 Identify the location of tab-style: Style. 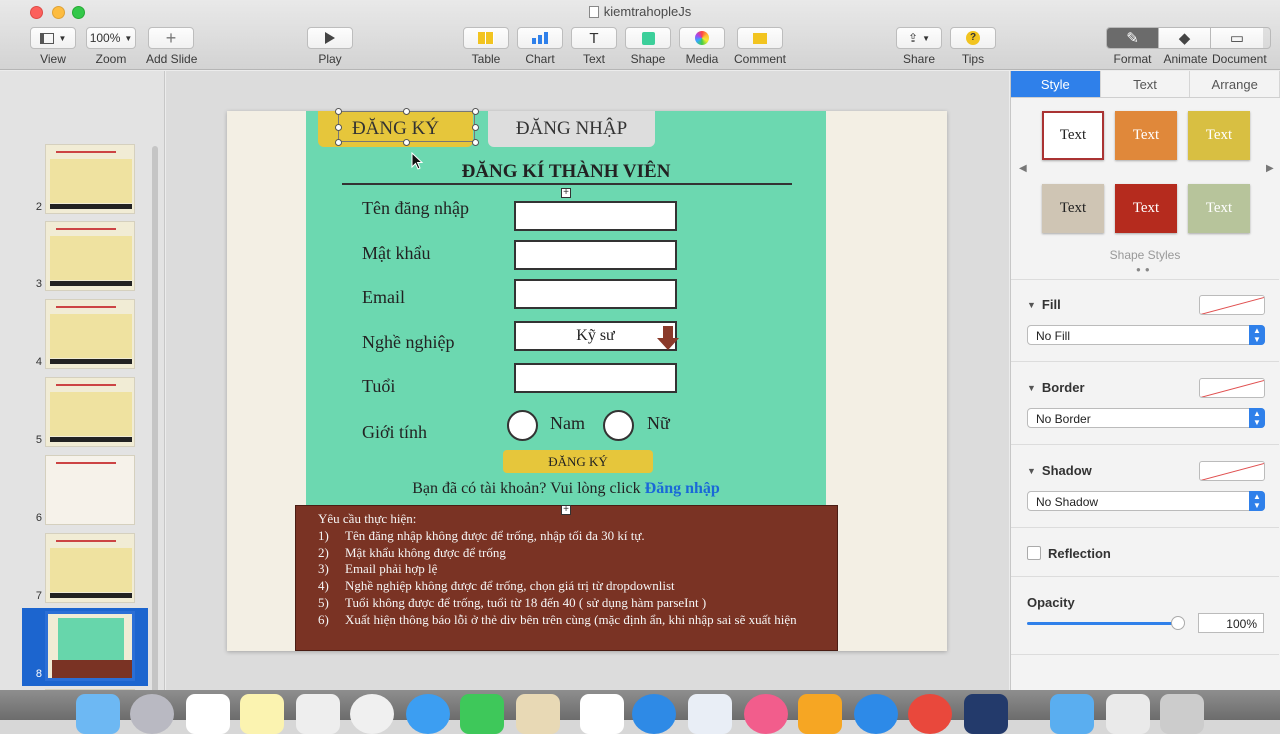
(1056, 84).